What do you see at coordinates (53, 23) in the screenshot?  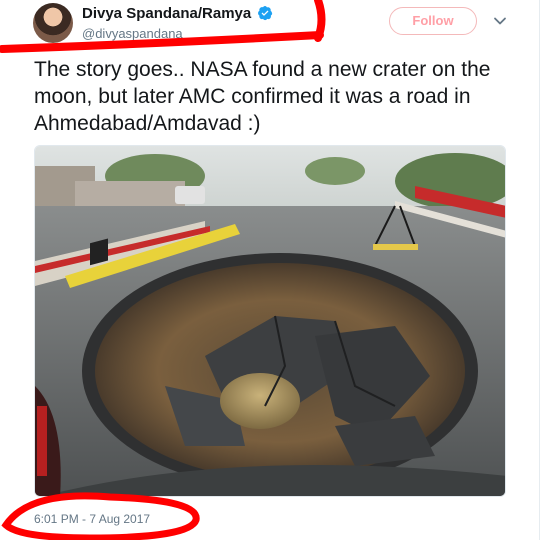 I see `avatar` at bounding box center [53, 23].